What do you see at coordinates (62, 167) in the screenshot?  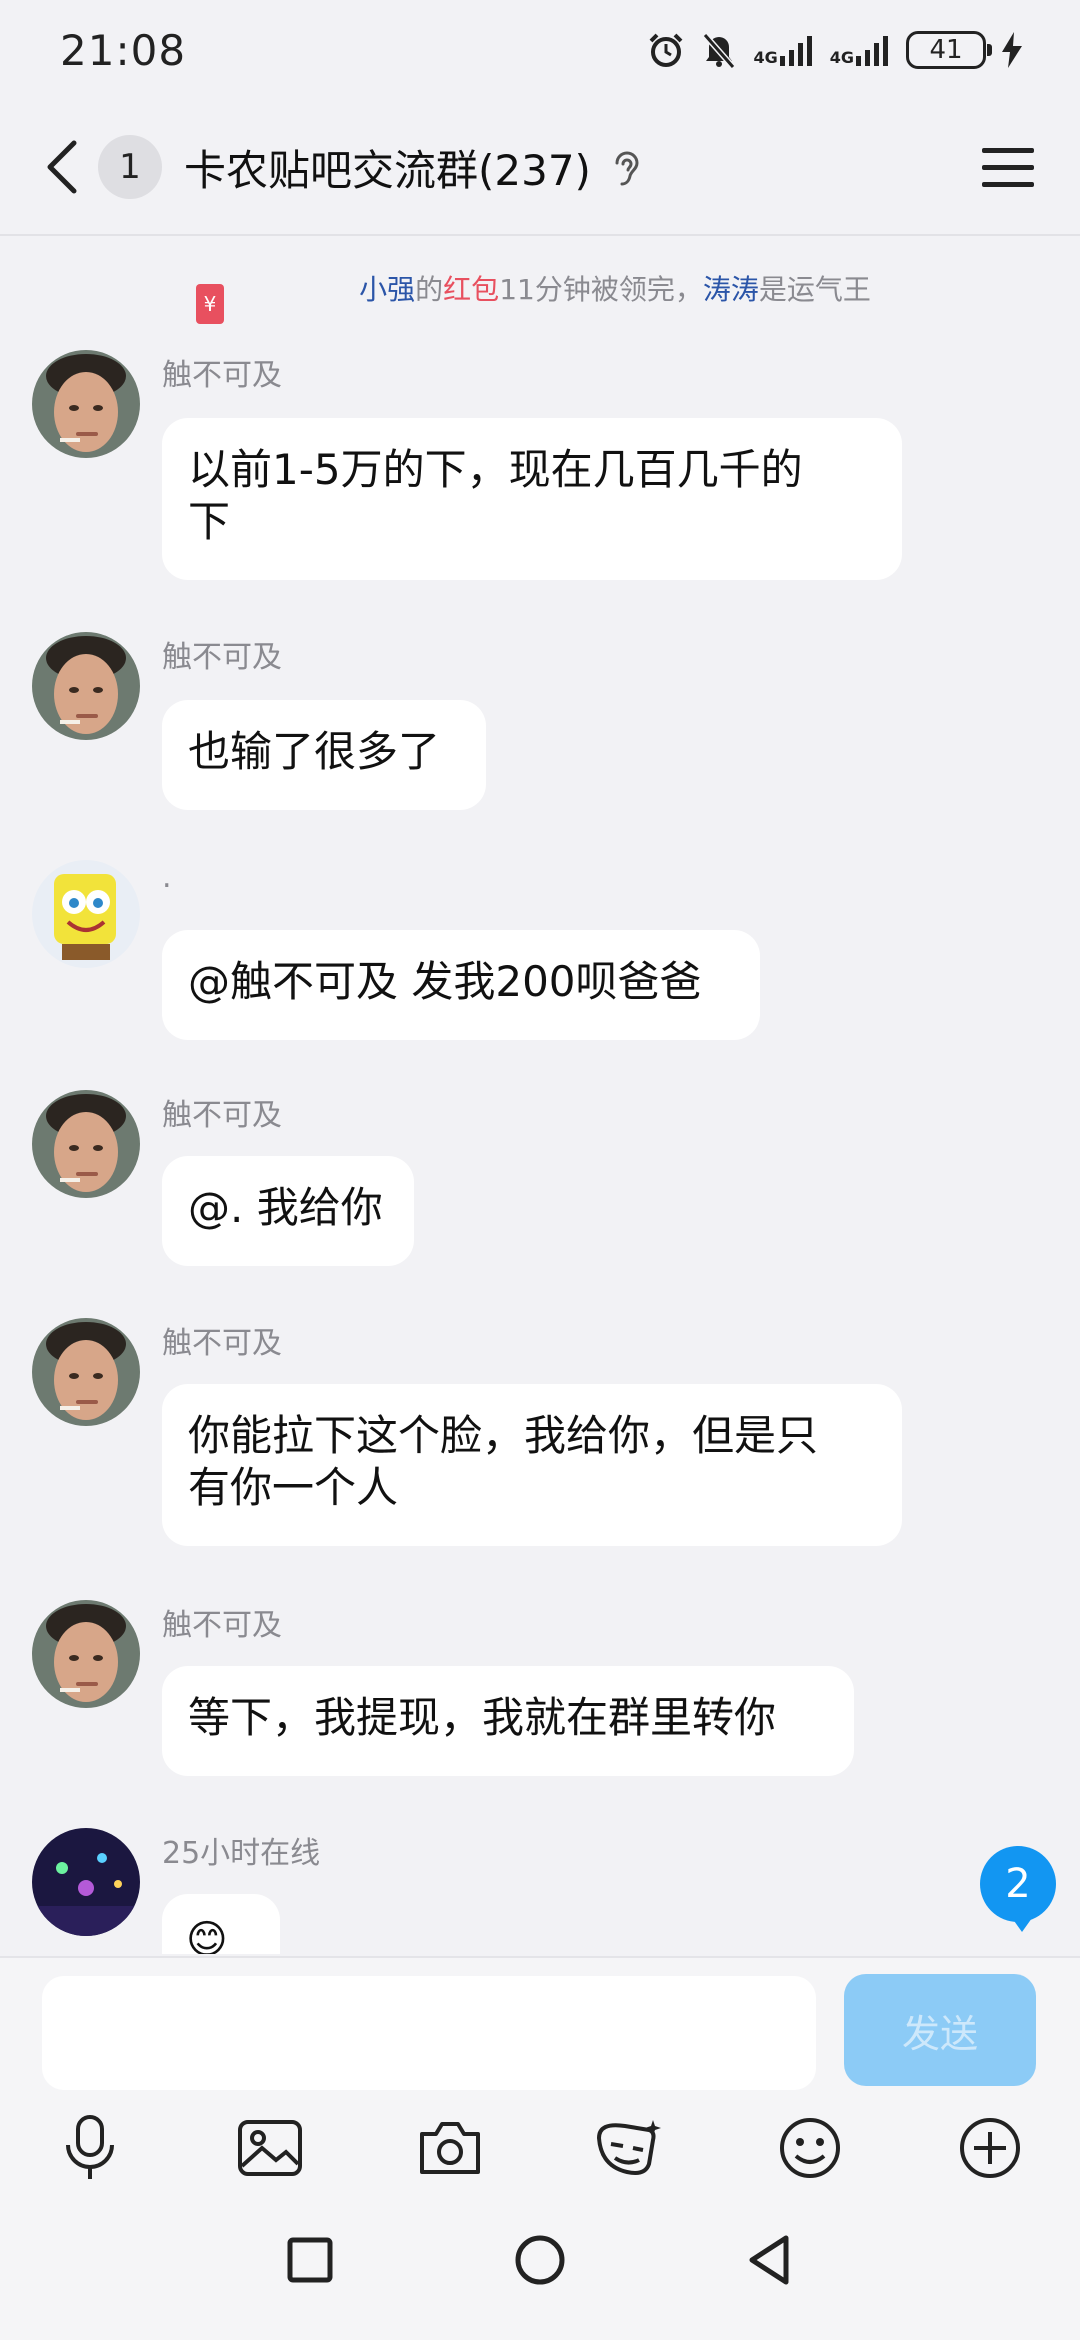 I see `back-icon` at bounding box center [62, 167].